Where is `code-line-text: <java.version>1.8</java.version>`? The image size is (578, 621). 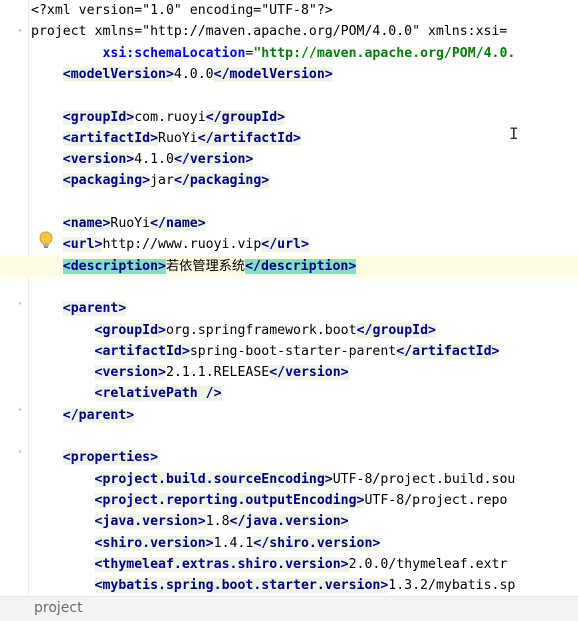
code-line-text: <java.version>1.8</java.version> is located at coordinates (221, 522).